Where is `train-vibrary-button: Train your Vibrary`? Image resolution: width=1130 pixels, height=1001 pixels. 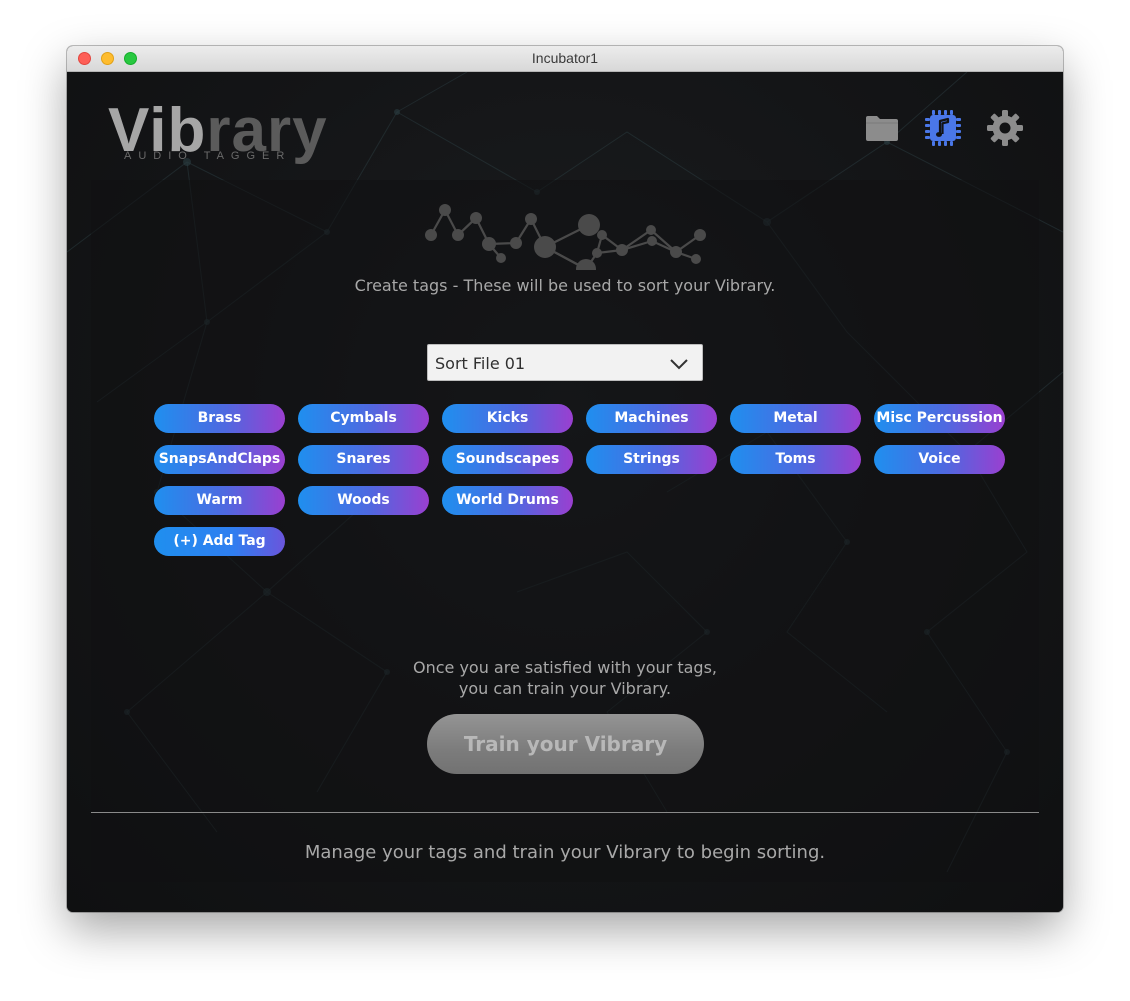 train-vibrary-button: Train your Vibrary is located at coordinates (565, 744).